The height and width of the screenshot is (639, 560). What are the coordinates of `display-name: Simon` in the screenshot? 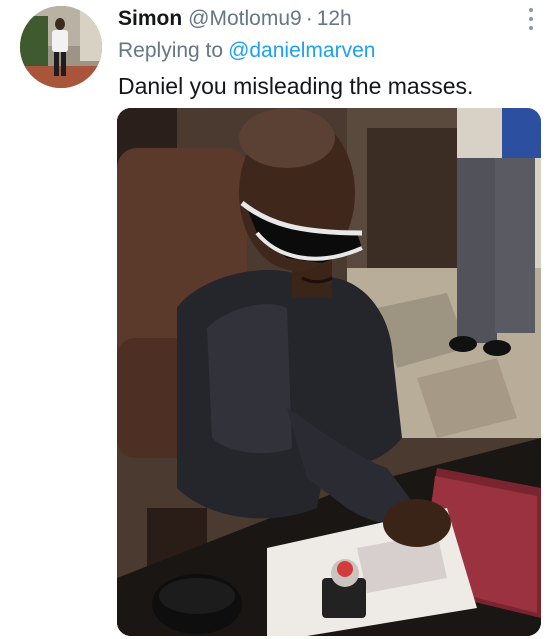 It's located at (150, 19).